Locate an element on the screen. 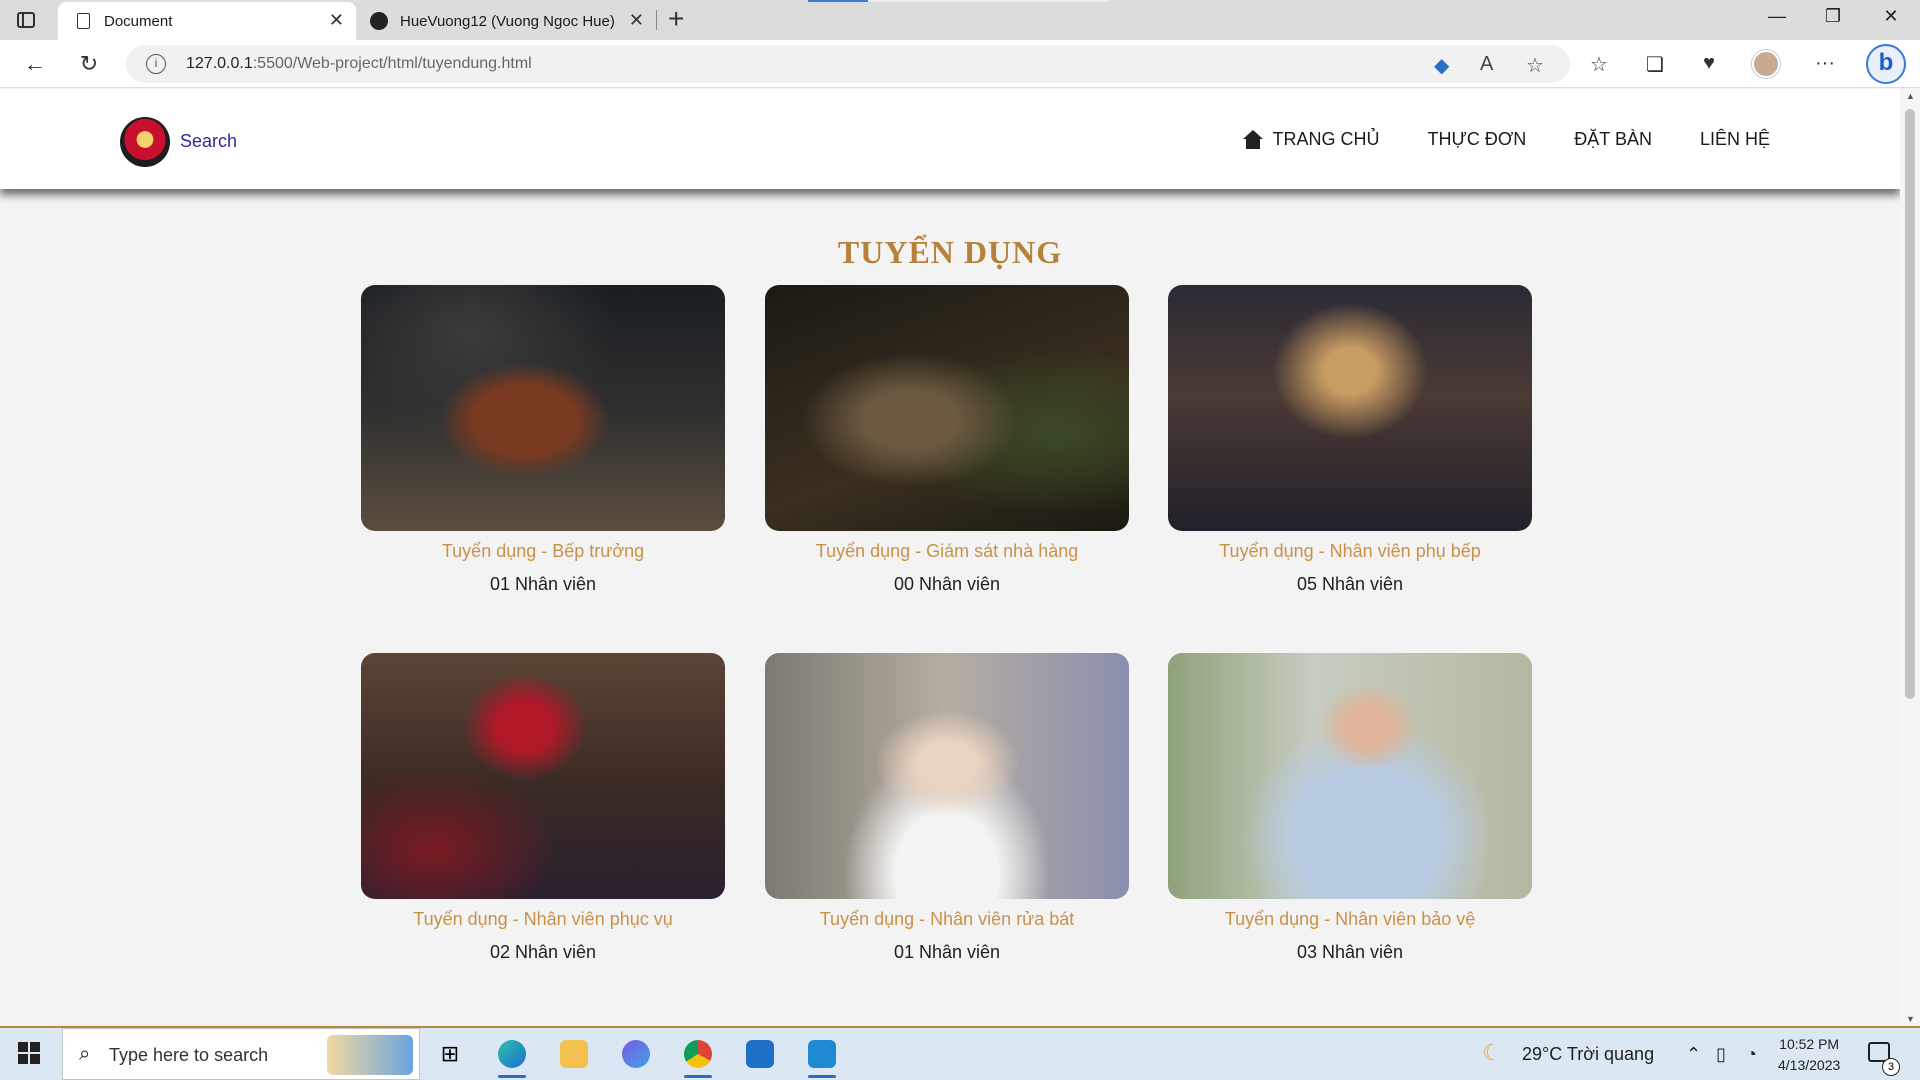 This screenshot has height=1080, width=1920. mail-icon is located at coordinates (760, 1054).